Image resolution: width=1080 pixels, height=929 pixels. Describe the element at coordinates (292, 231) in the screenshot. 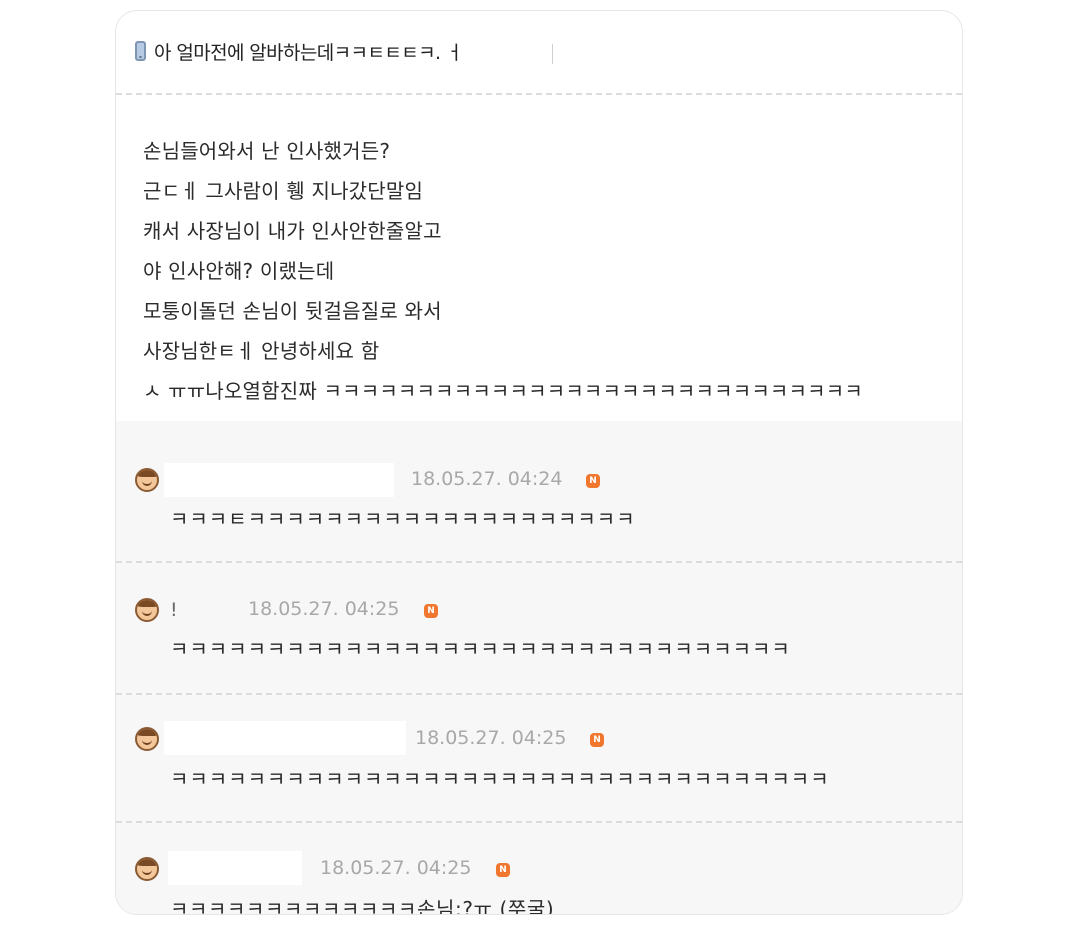

I see `post-line: 캐서 사장님이 내가 인사안한줄알고` at that location.